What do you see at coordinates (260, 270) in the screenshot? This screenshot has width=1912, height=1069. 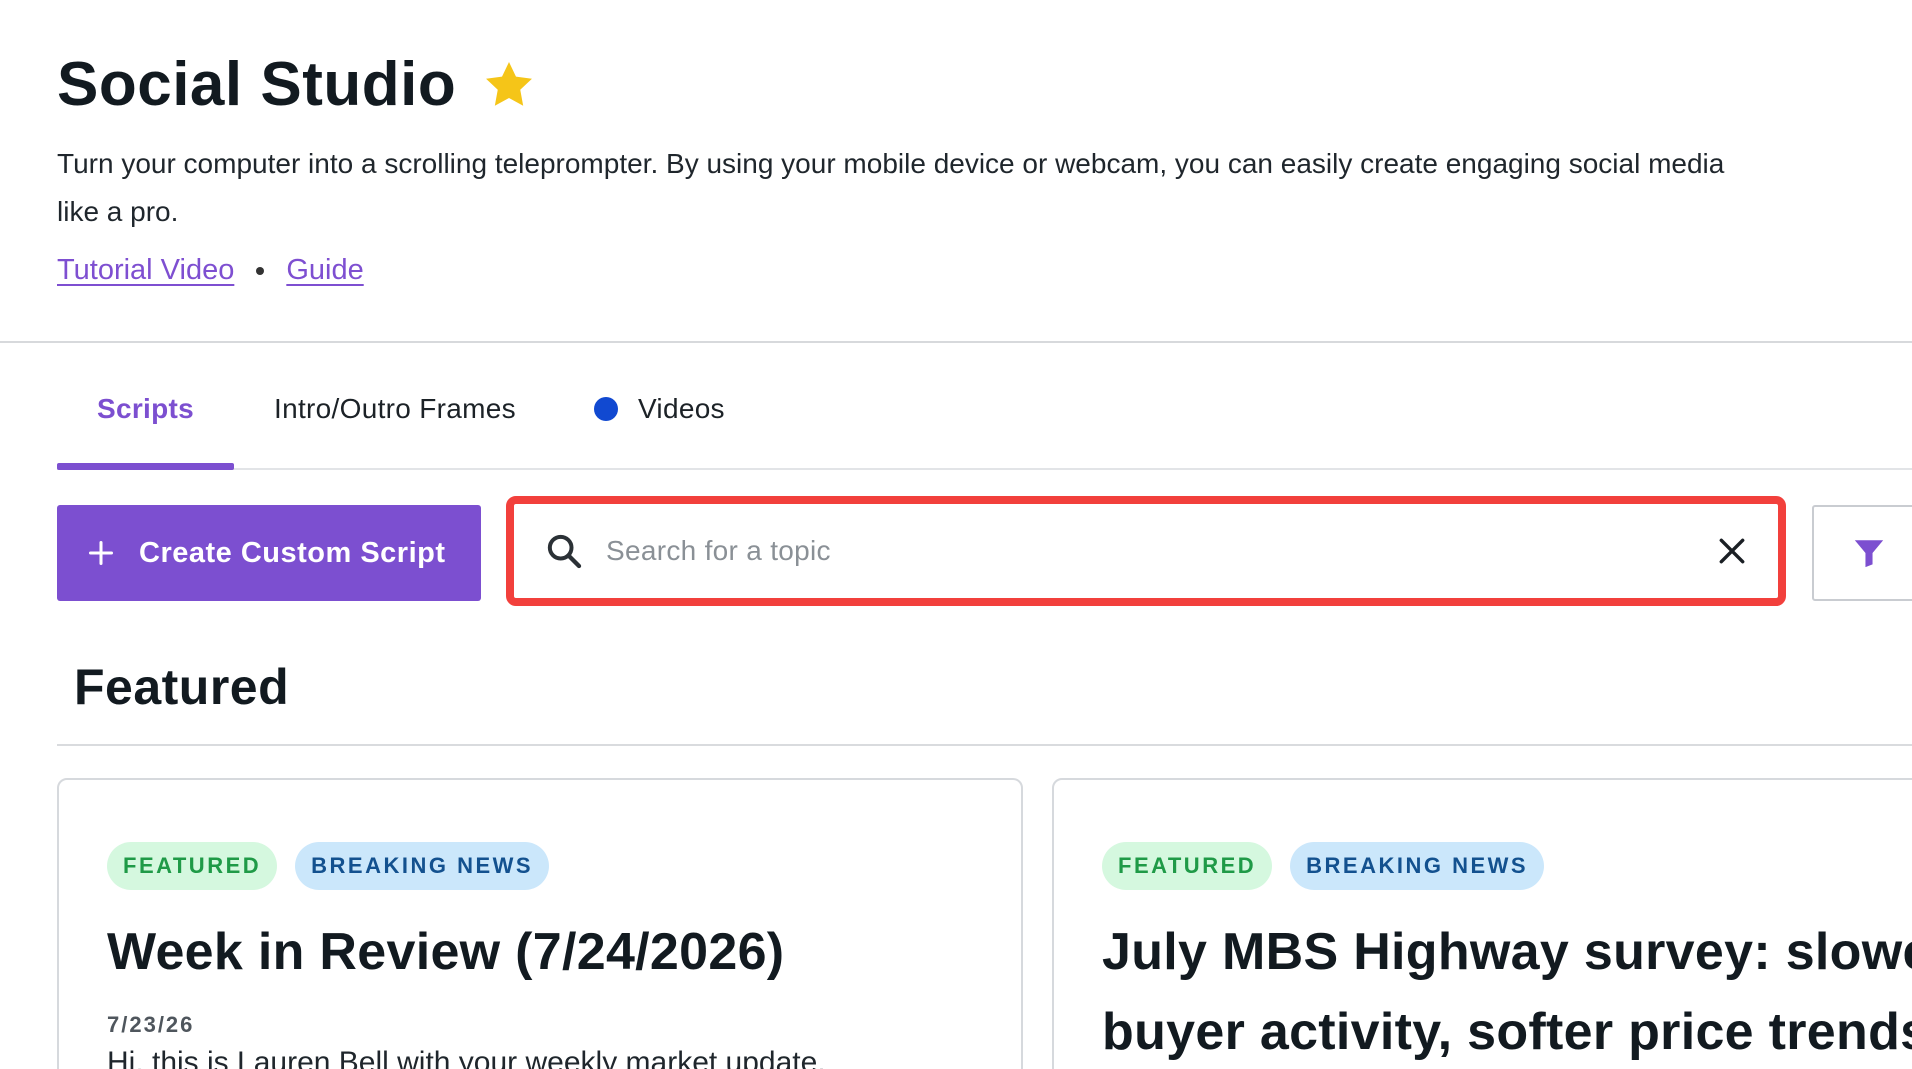 I see `link-separator` at bounding box center [260, 270].